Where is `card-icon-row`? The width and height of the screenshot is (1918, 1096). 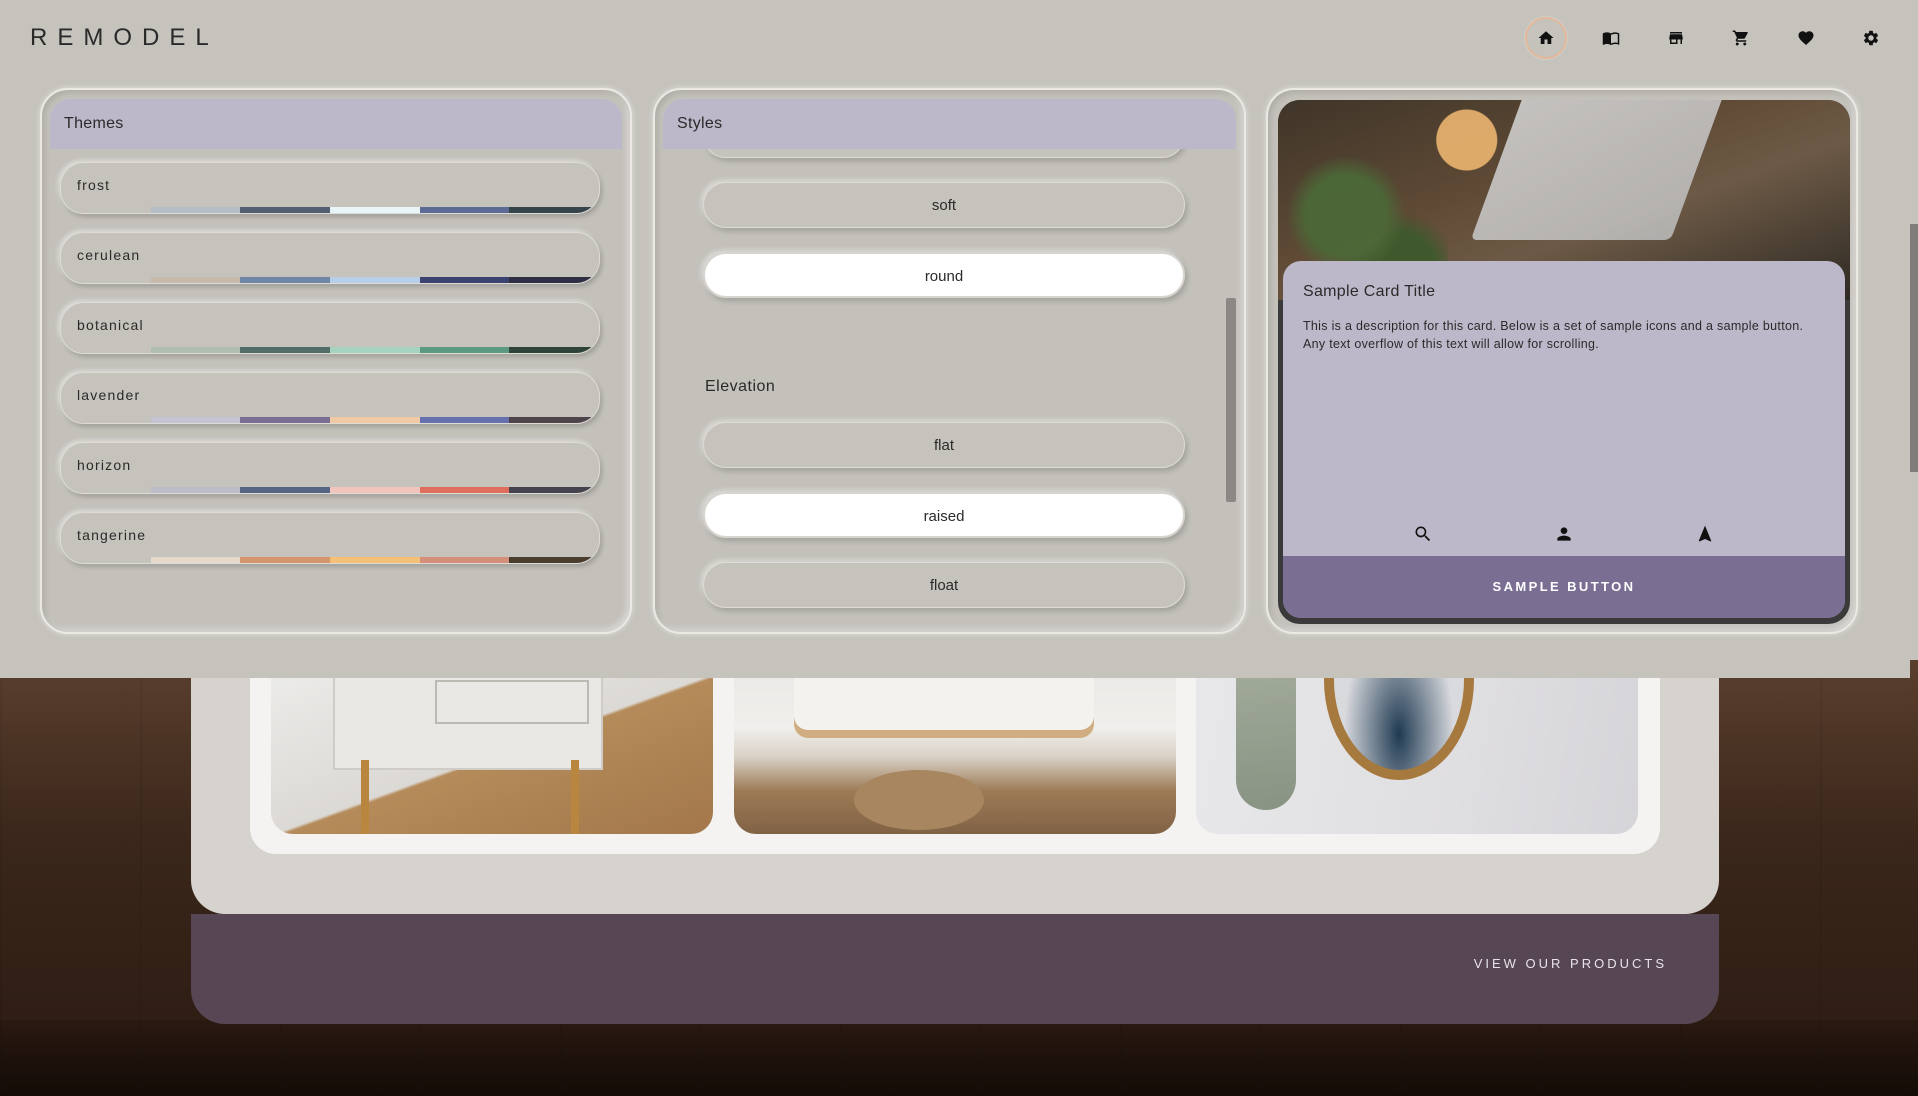 card-icon-row is located at coordinates (1564, 534).